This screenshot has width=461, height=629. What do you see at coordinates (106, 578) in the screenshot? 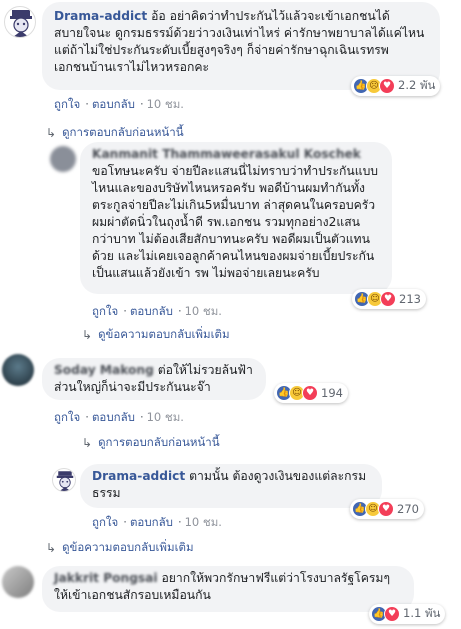
I see `comment-author: Jakkrit Pongsai` at bounding box center [106, 578].